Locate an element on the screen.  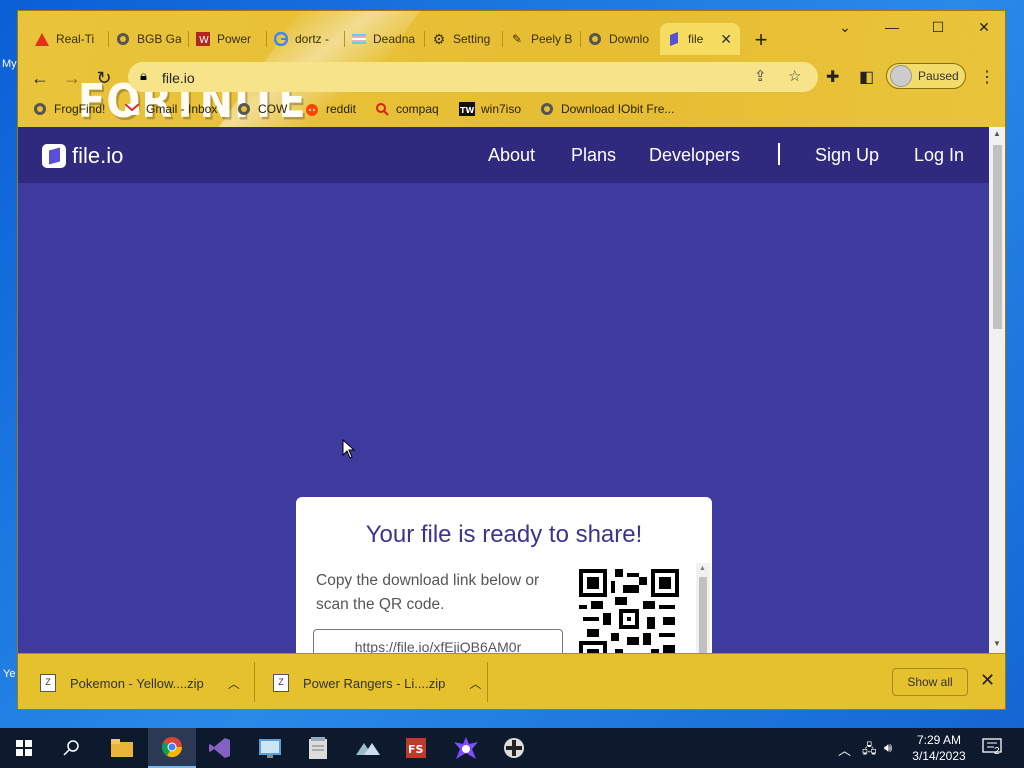
fileio-icon is located at coordinates (674, 39).